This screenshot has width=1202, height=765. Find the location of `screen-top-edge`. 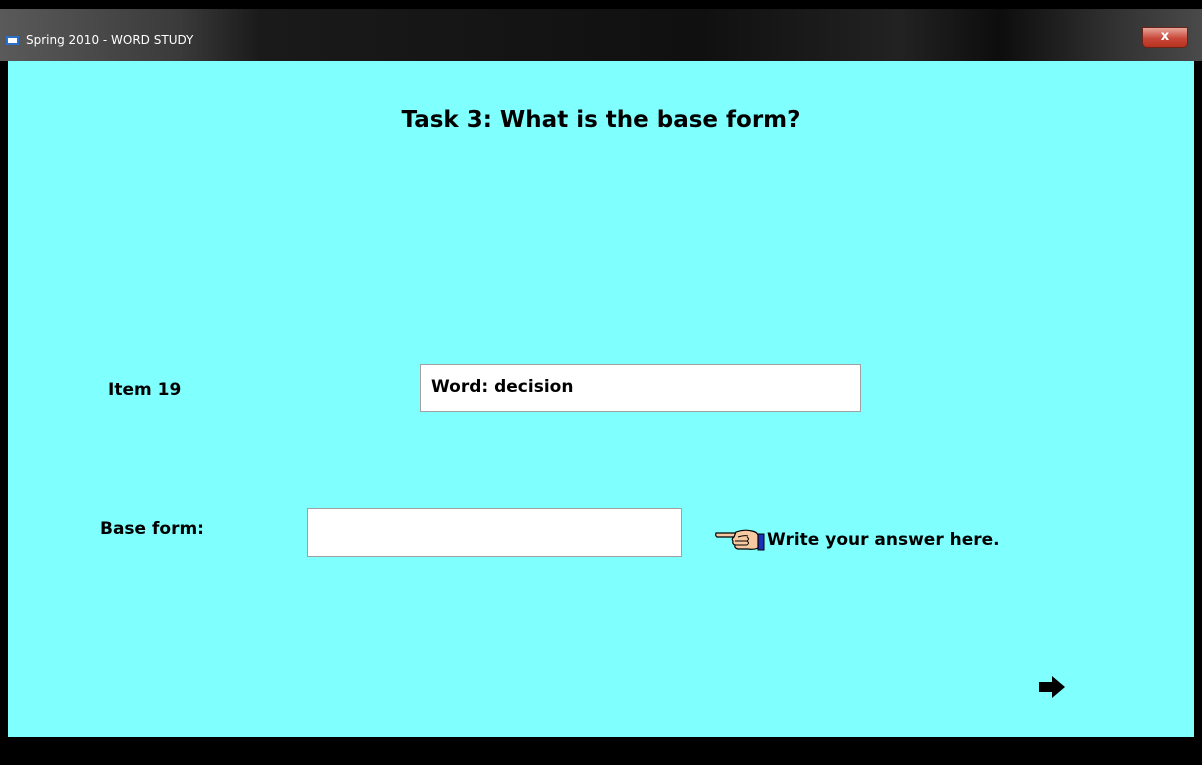

screen-top-edge is located at coordinates (601, 4).